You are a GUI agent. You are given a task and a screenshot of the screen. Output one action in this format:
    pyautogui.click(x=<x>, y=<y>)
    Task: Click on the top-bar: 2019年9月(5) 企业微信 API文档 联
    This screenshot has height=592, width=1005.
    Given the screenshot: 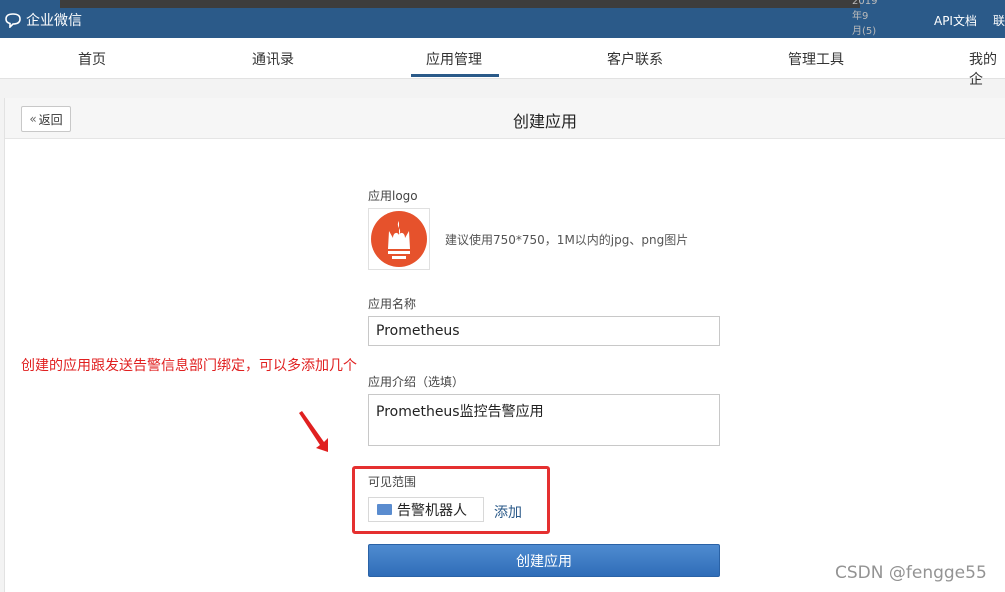 What is the action you would take?
    pyautogui.click(x=502, y=19)
    